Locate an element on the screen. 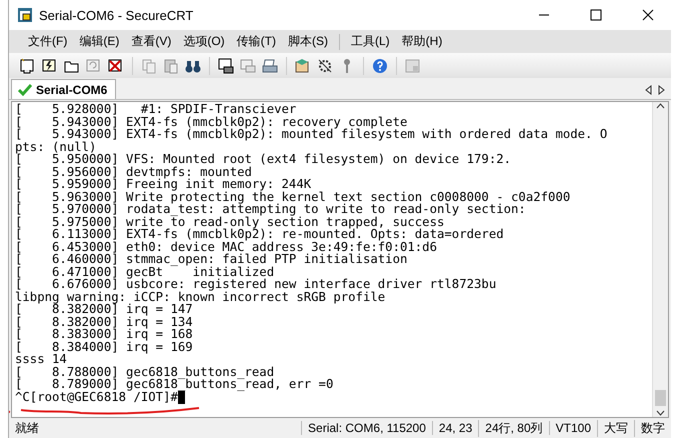  app-icon is located at coordinates (25, 15).